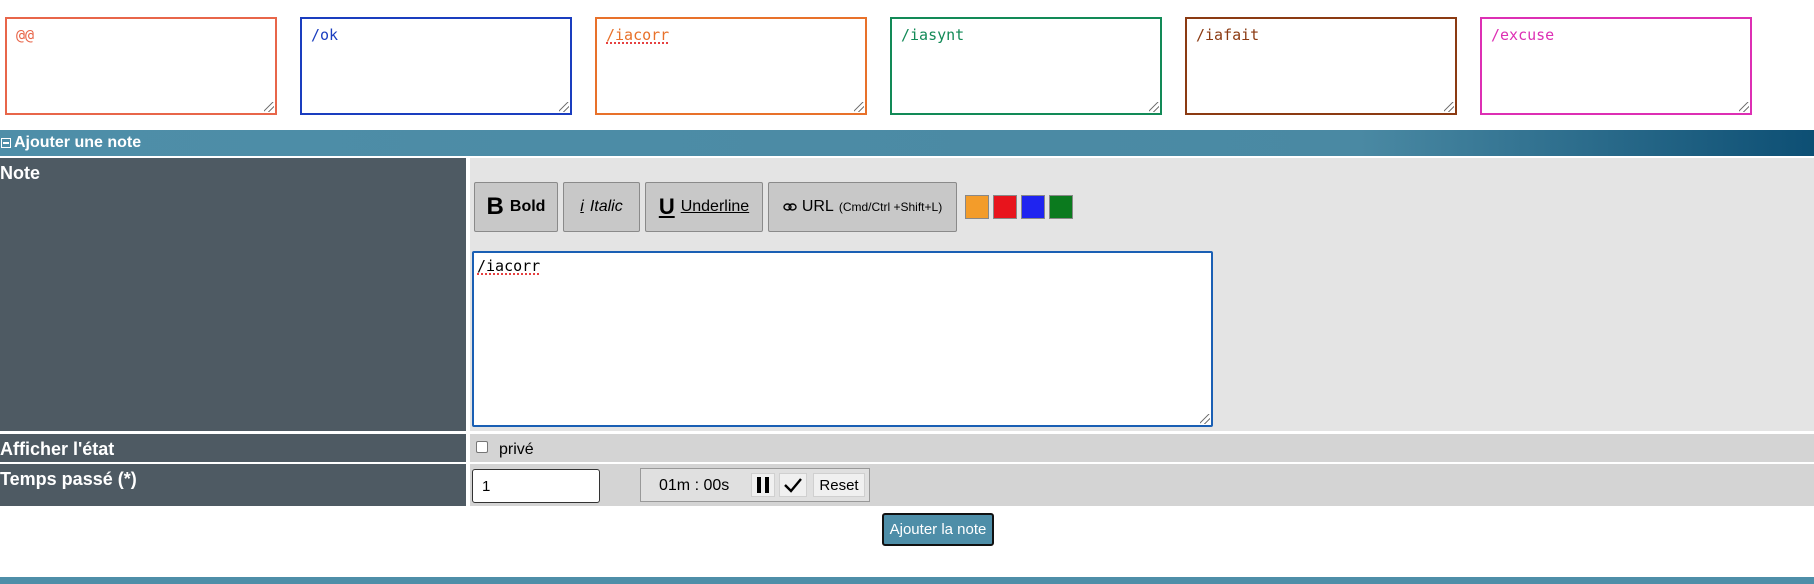  Describe the element at coordinates (666, 206) in the screenshot. I see `underline-icon: U` at that location.